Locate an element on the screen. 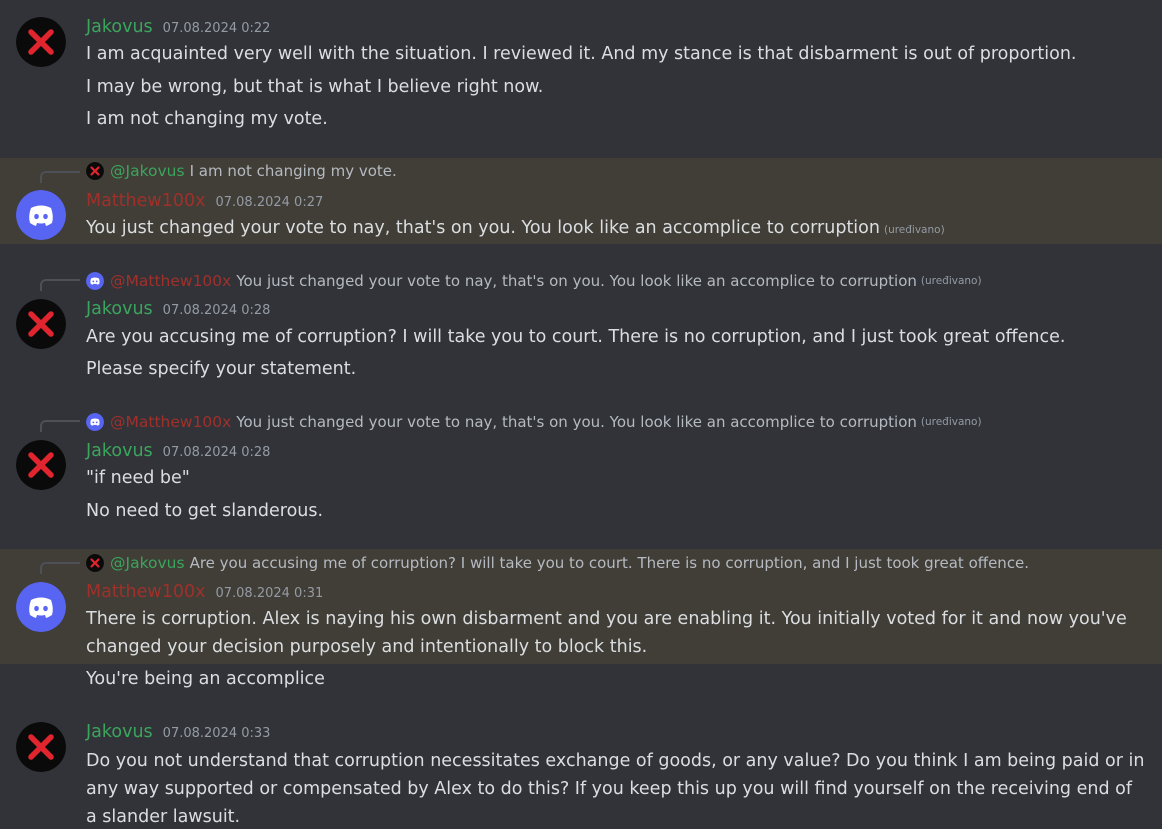  message-header: Jakovus 07.08.2024 0:33 is located at coordinates (178, 733).